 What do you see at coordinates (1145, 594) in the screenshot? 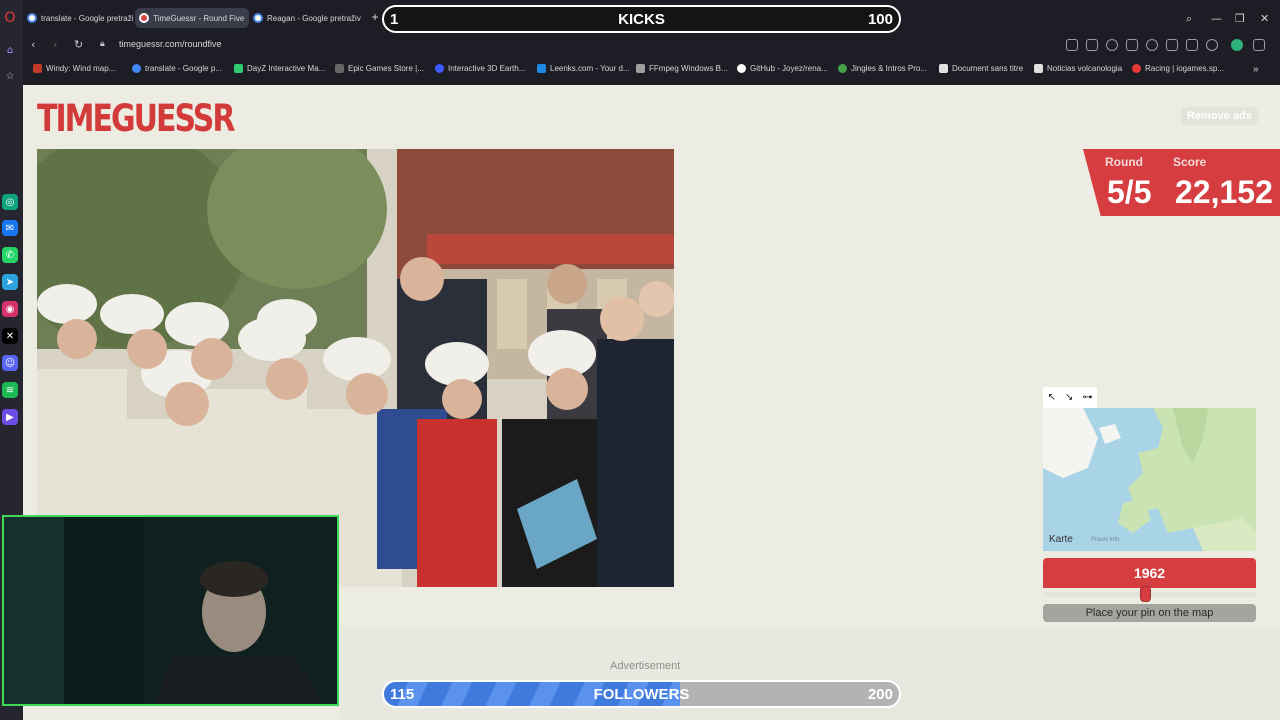
I see `year-slider-thumb` at bounding box center [1145, 594].